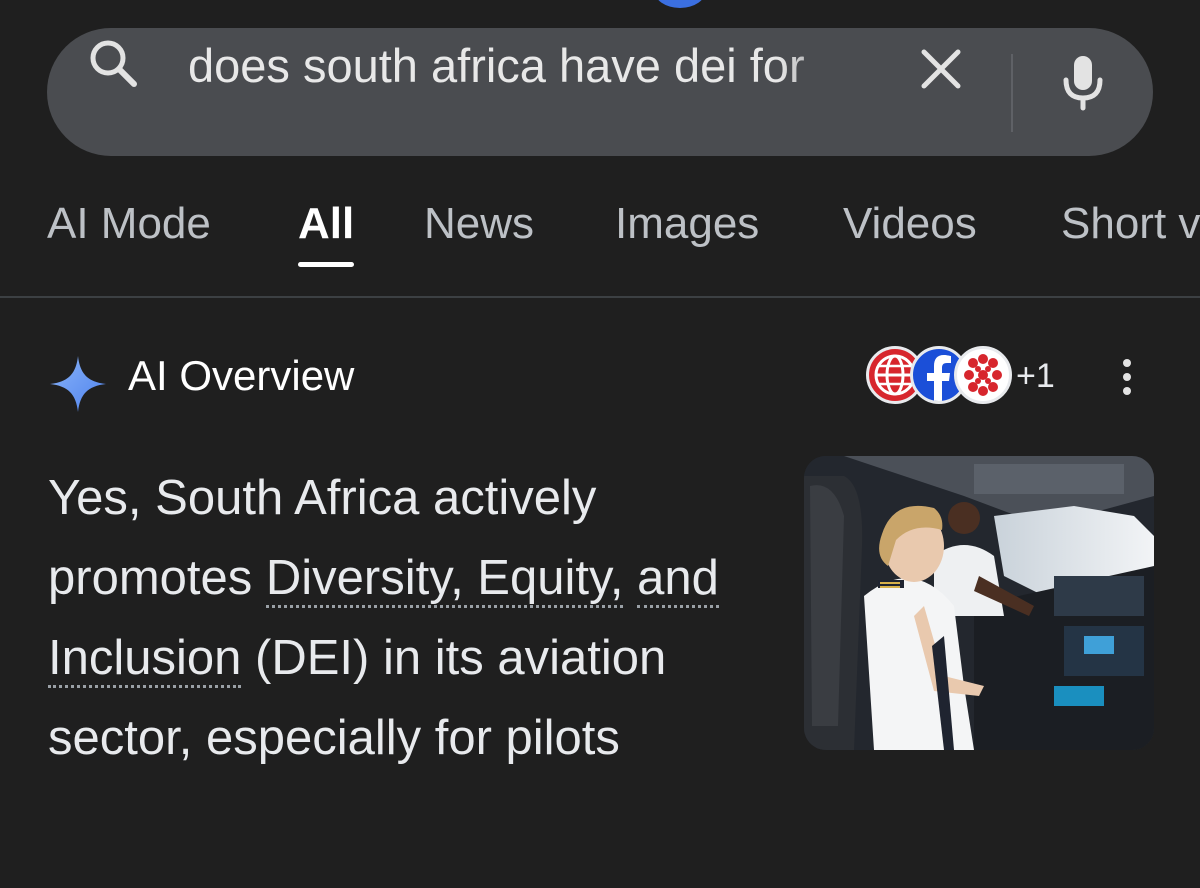 This screenshot has width=1200, height=888. I want to click on ai-overview-title: AI Overview, so click(241, 375).